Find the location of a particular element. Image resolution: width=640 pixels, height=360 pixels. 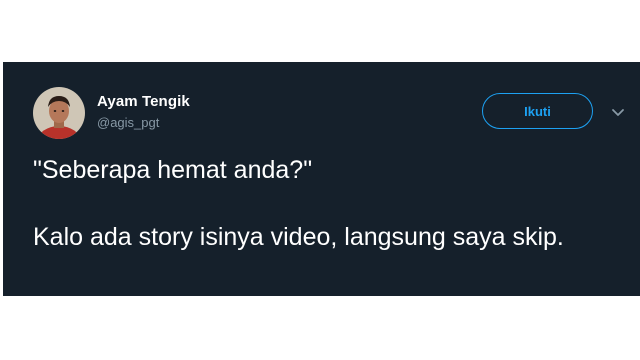

user-avatar-icon is located at coordinates (59, 113).